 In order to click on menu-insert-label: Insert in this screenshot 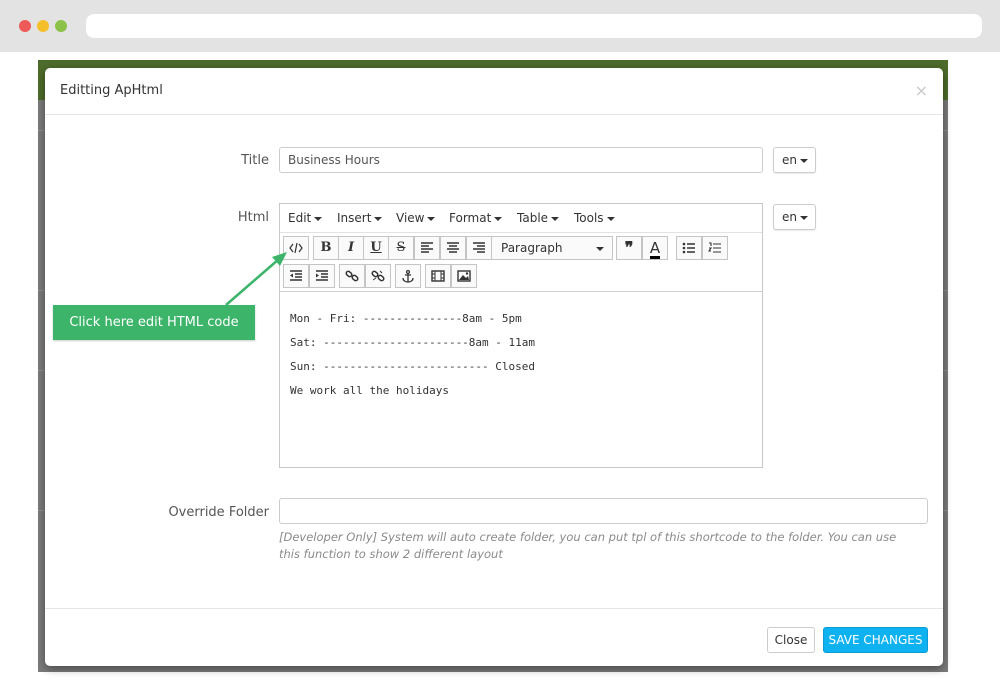, I will do `click(354, 218)`.